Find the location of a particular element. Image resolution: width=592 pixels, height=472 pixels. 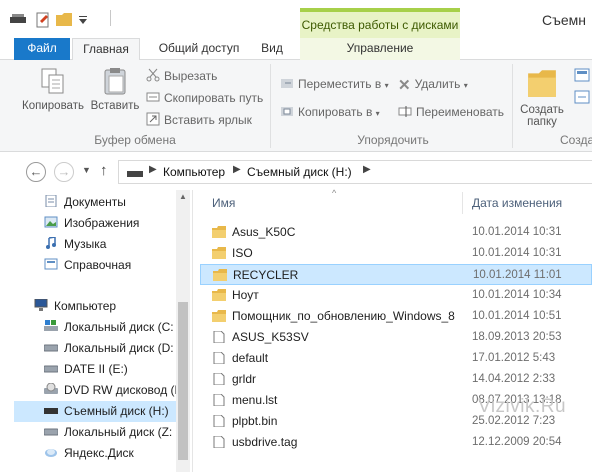

file-name: menu.lst is located at coordinates (255, 400).